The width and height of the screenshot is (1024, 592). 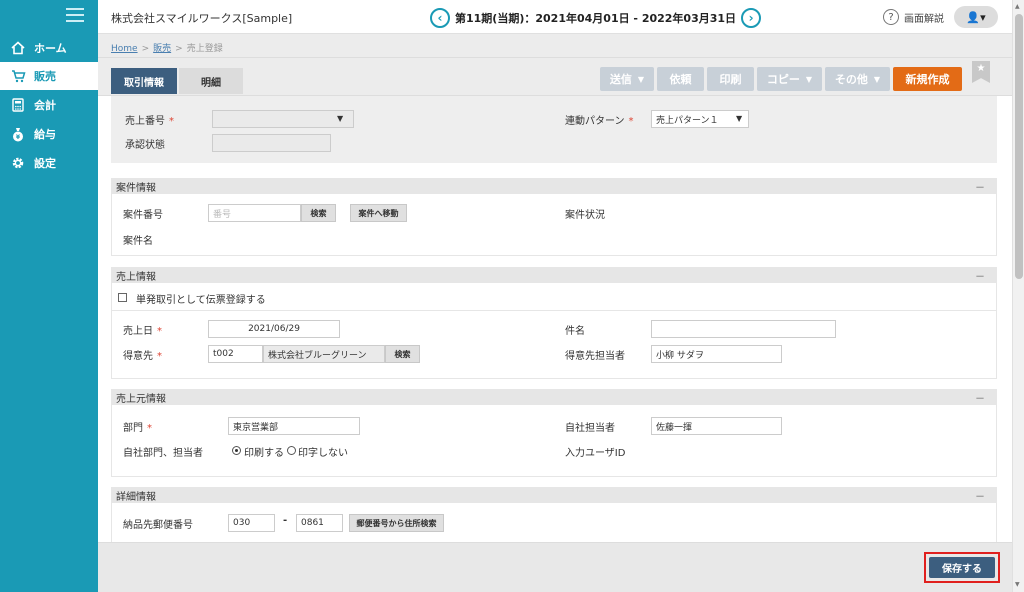 I want to click on postal-code-part1-input: 030, so click(x=251, y=523).